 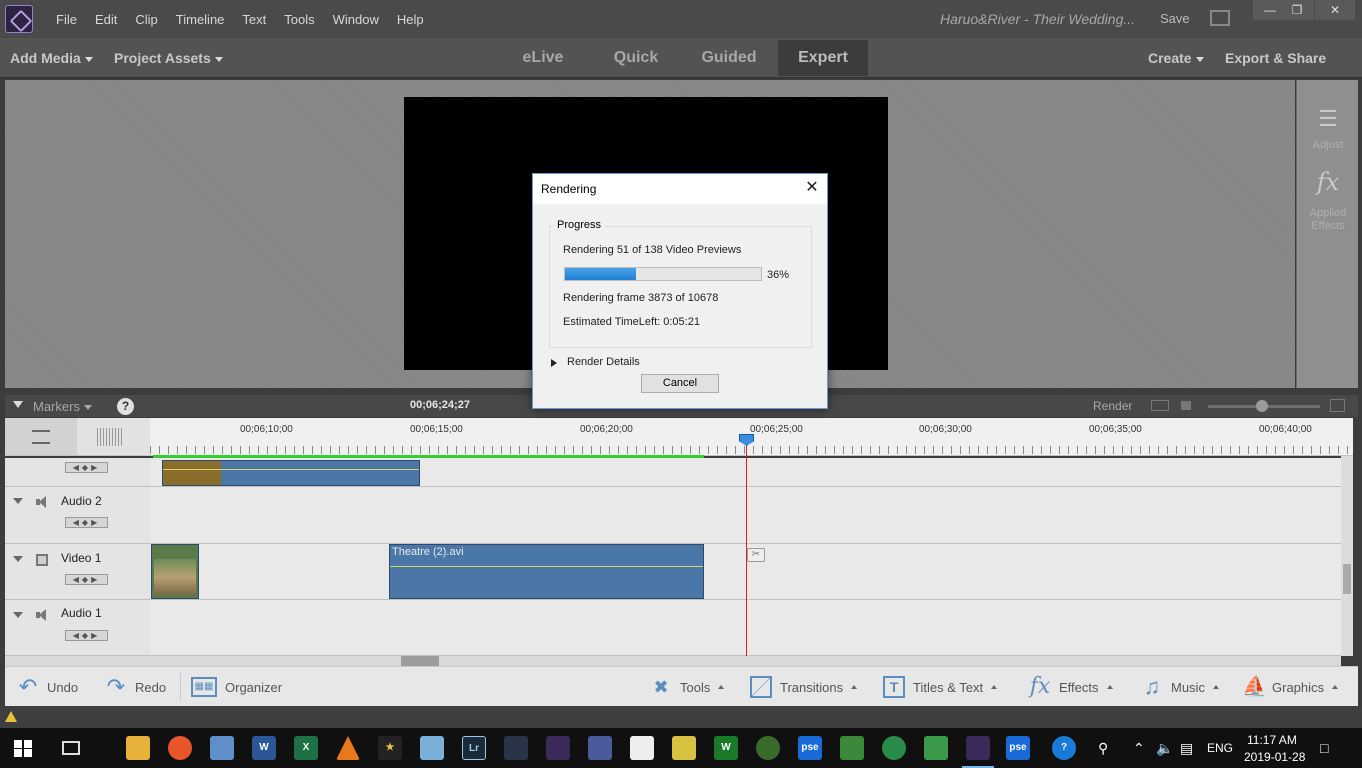 I want to click on create-button: Create, so click(x=1176, y=58).